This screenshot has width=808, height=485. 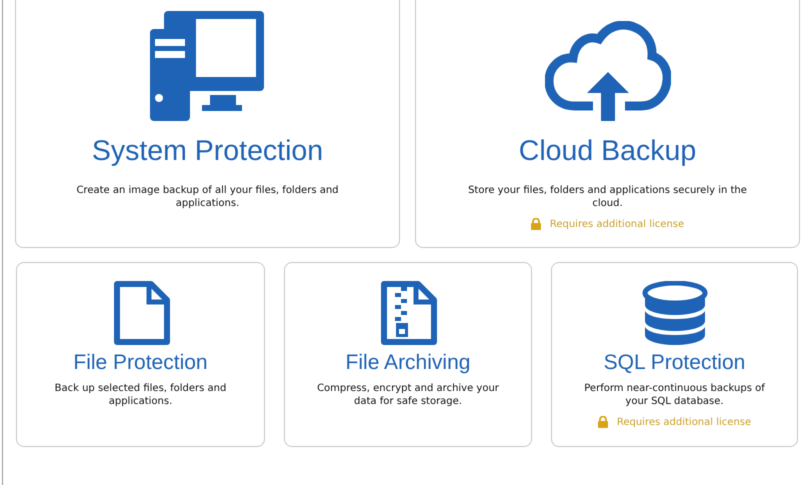 What do you see at coordinates (141, 314) in the screenshot?
I see `document-icon` at bounding box center [141, 314].